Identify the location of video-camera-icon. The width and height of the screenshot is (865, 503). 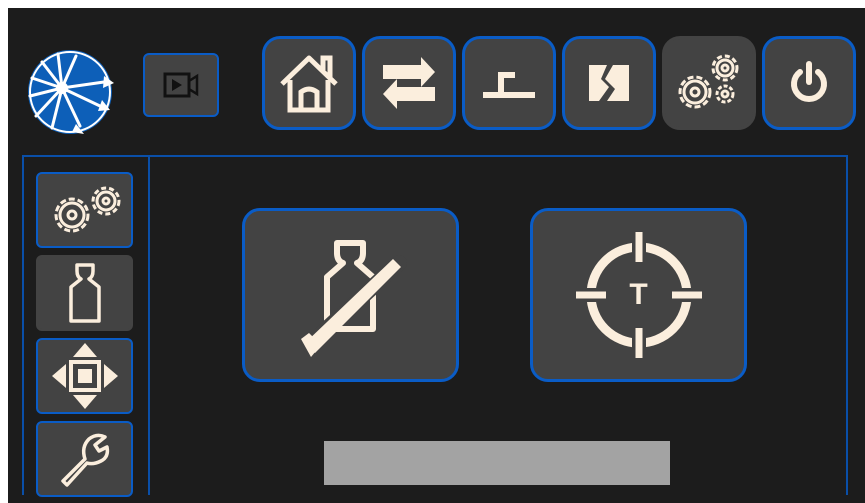
(181, 85).